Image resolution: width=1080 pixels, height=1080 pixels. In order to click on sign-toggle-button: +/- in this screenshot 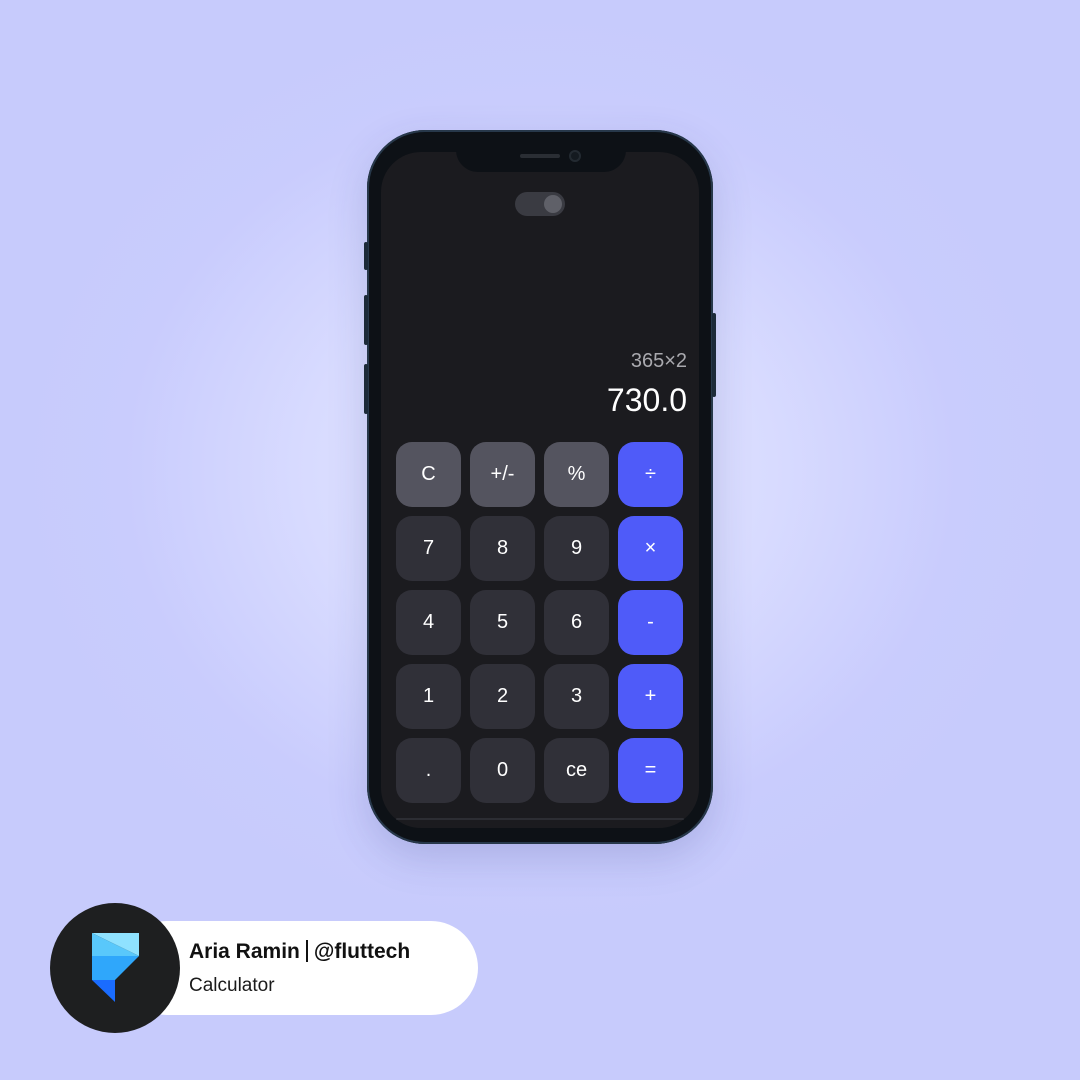, I will do `click(502, 474)`.